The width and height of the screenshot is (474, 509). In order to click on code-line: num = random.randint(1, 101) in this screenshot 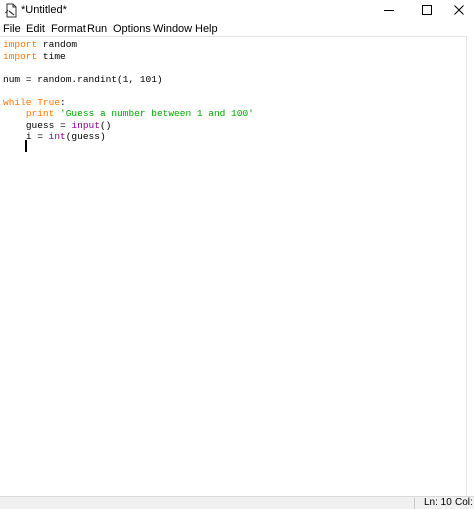, I will do `click(83, 80)`.